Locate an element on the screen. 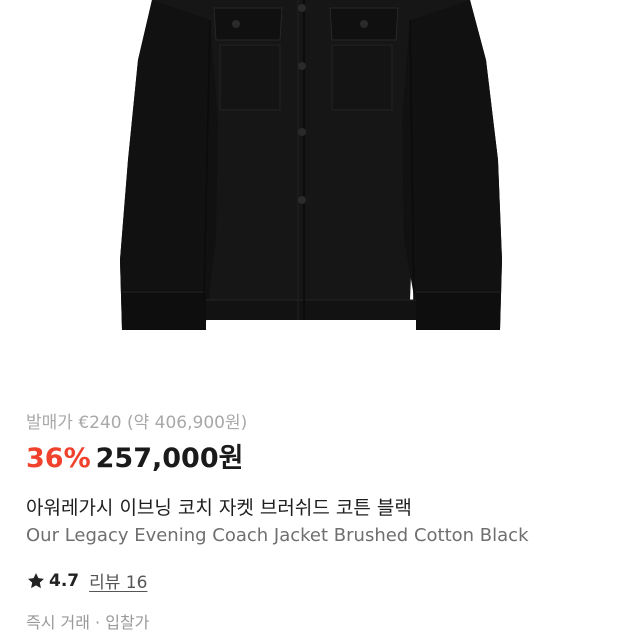 Image resolution: width=620 pixels, height=633 pixels. cutoff-text: 즉시 거래 · 입찰가 is located at coordinates (88, 622).